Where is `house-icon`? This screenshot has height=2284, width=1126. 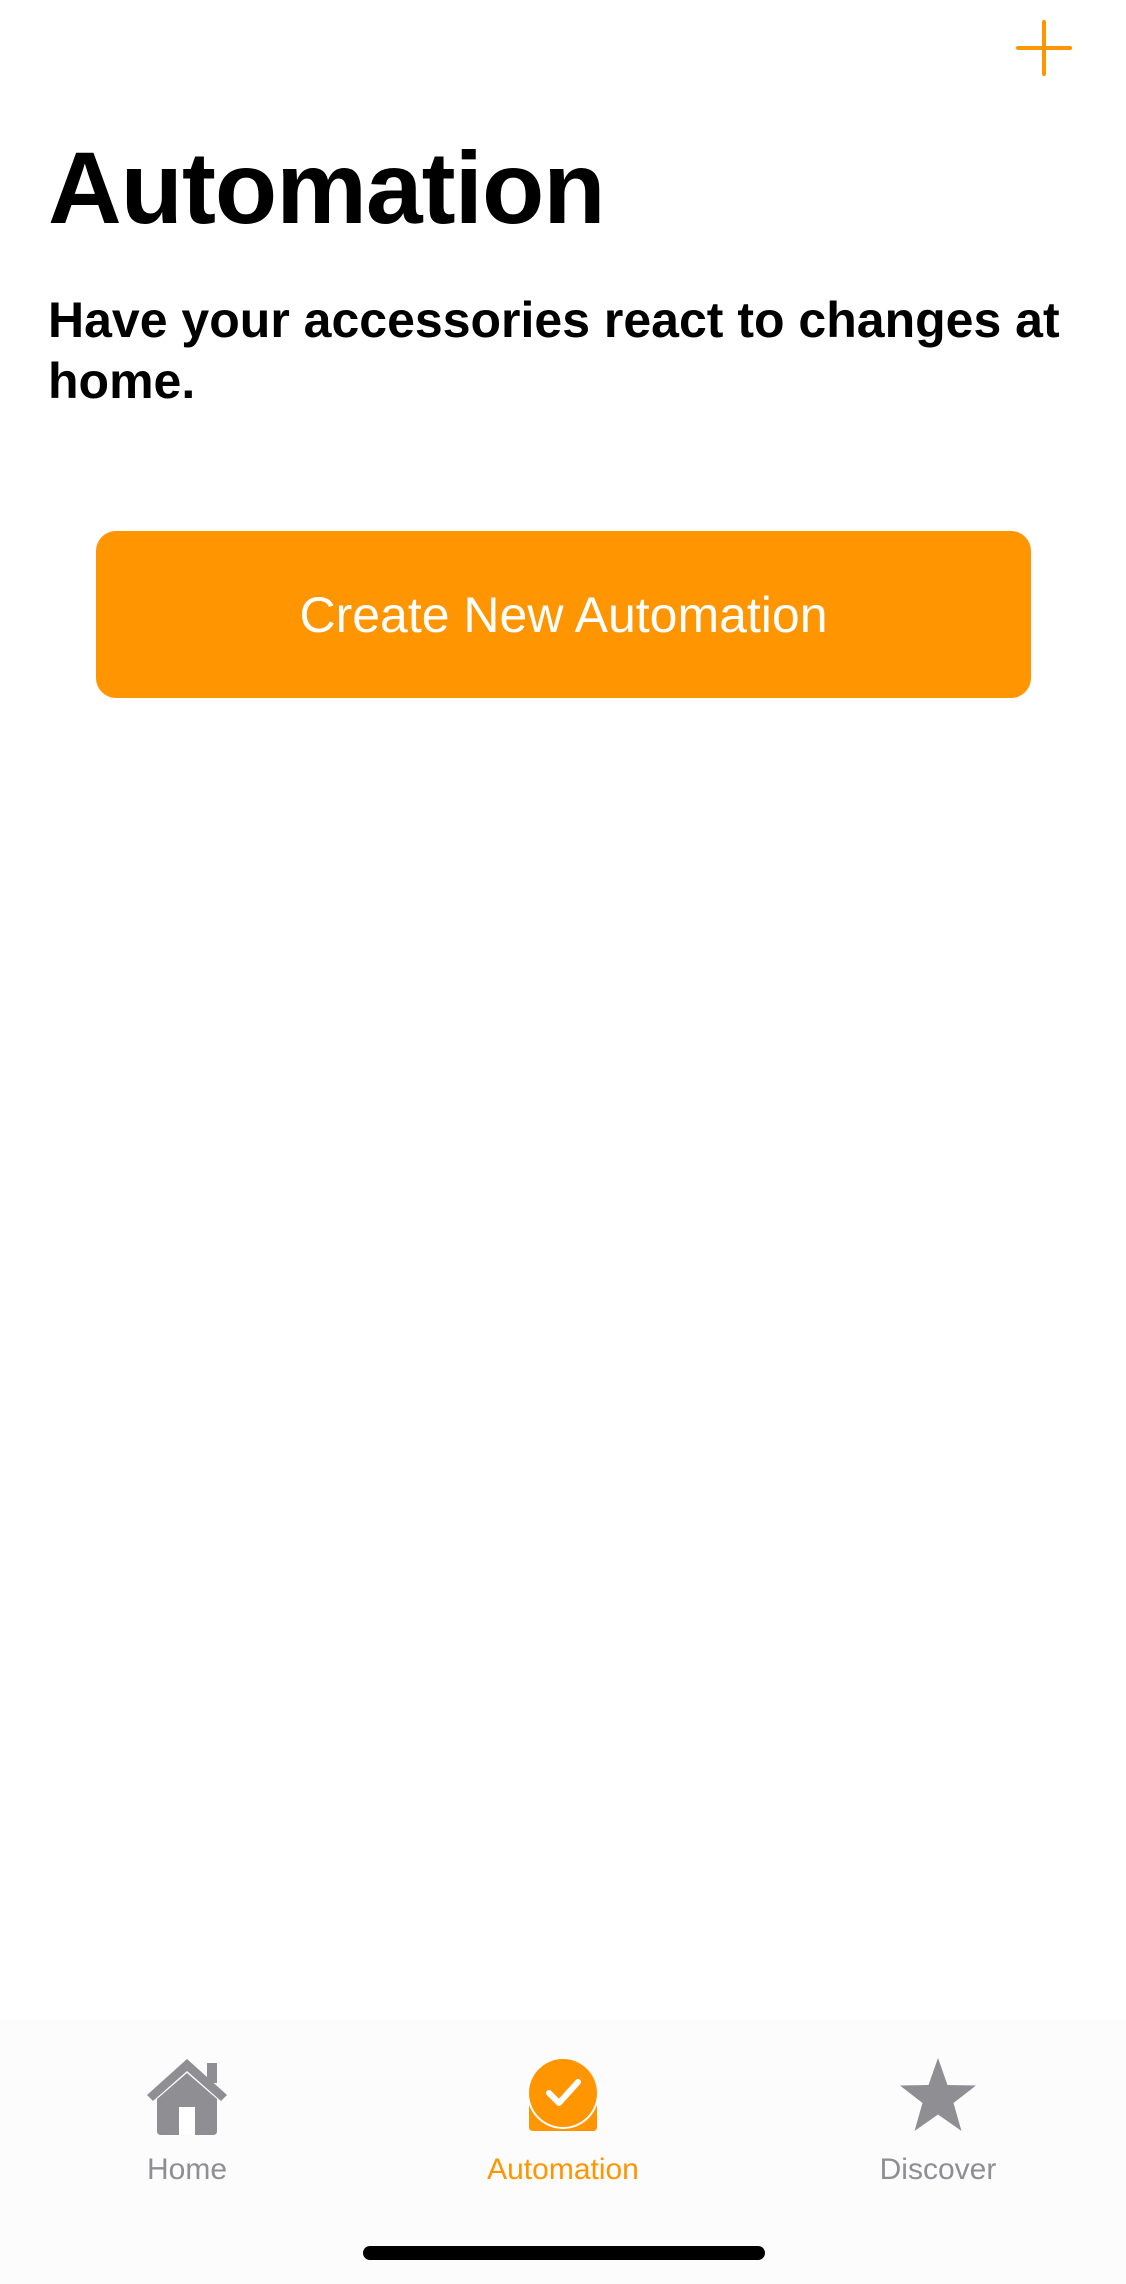
house-icon is located at coordinates (187, 2095).